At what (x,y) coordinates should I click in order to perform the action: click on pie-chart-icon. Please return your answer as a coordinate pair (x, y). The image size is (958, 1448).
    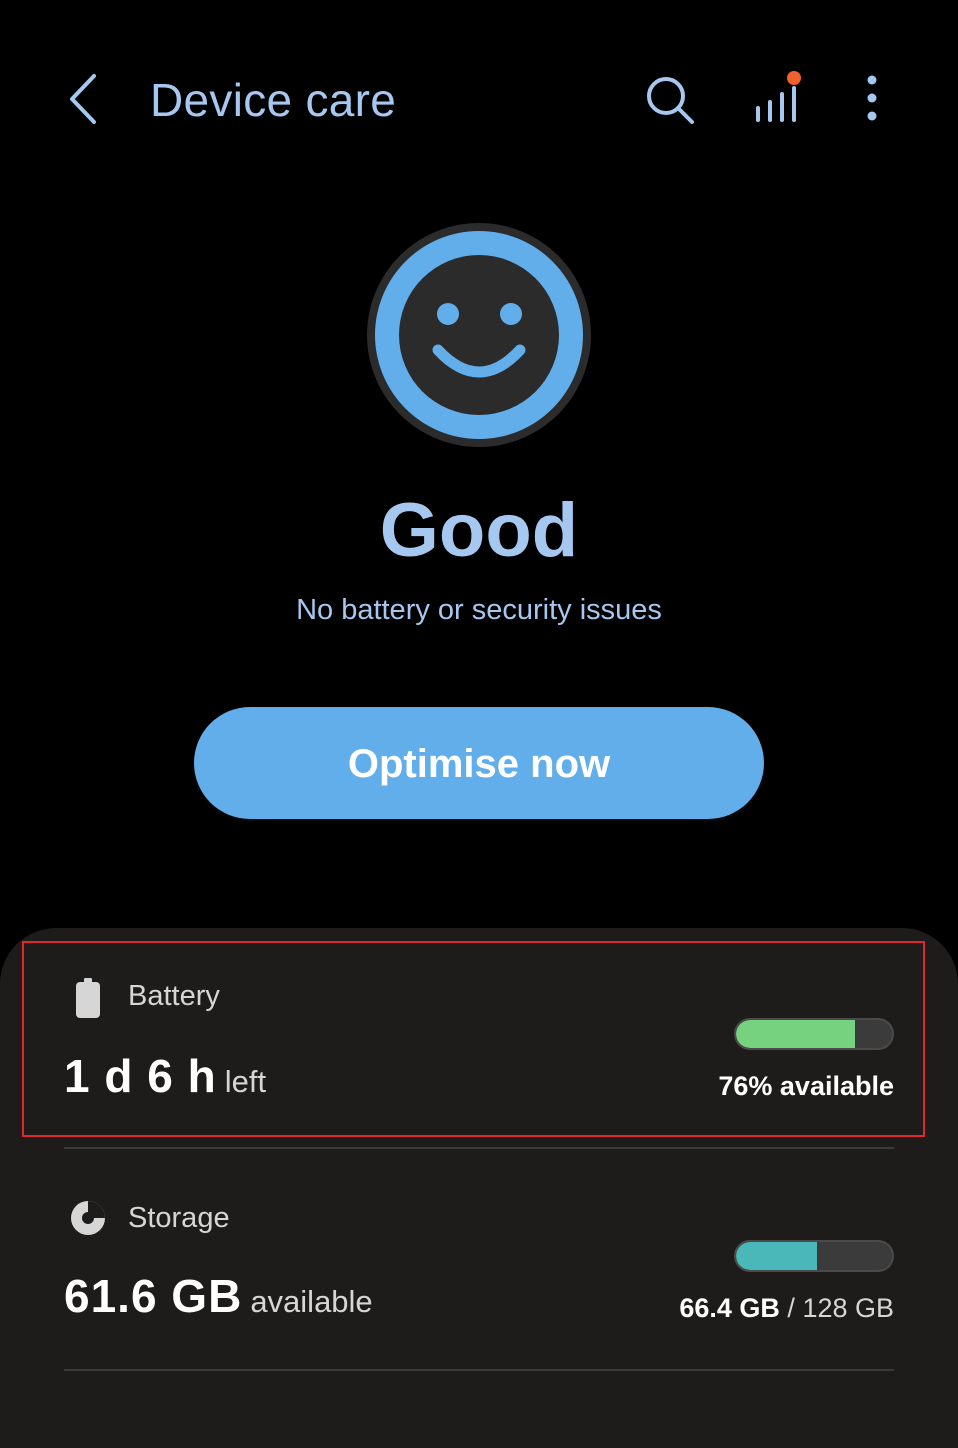
    Looking at the image, I should click on (88, 1218).